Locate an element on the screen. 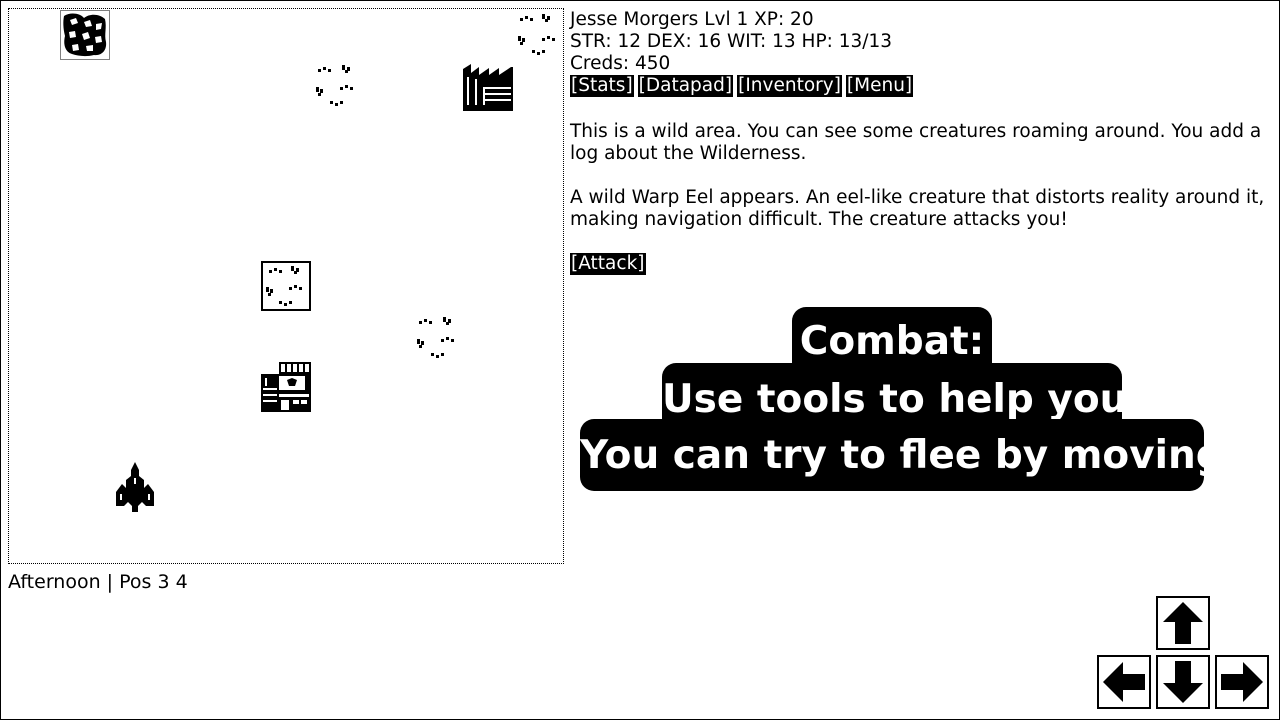 The width and height of the screenshot is (1280, 720). player-ship-tile is located at coordinates (135, 487).